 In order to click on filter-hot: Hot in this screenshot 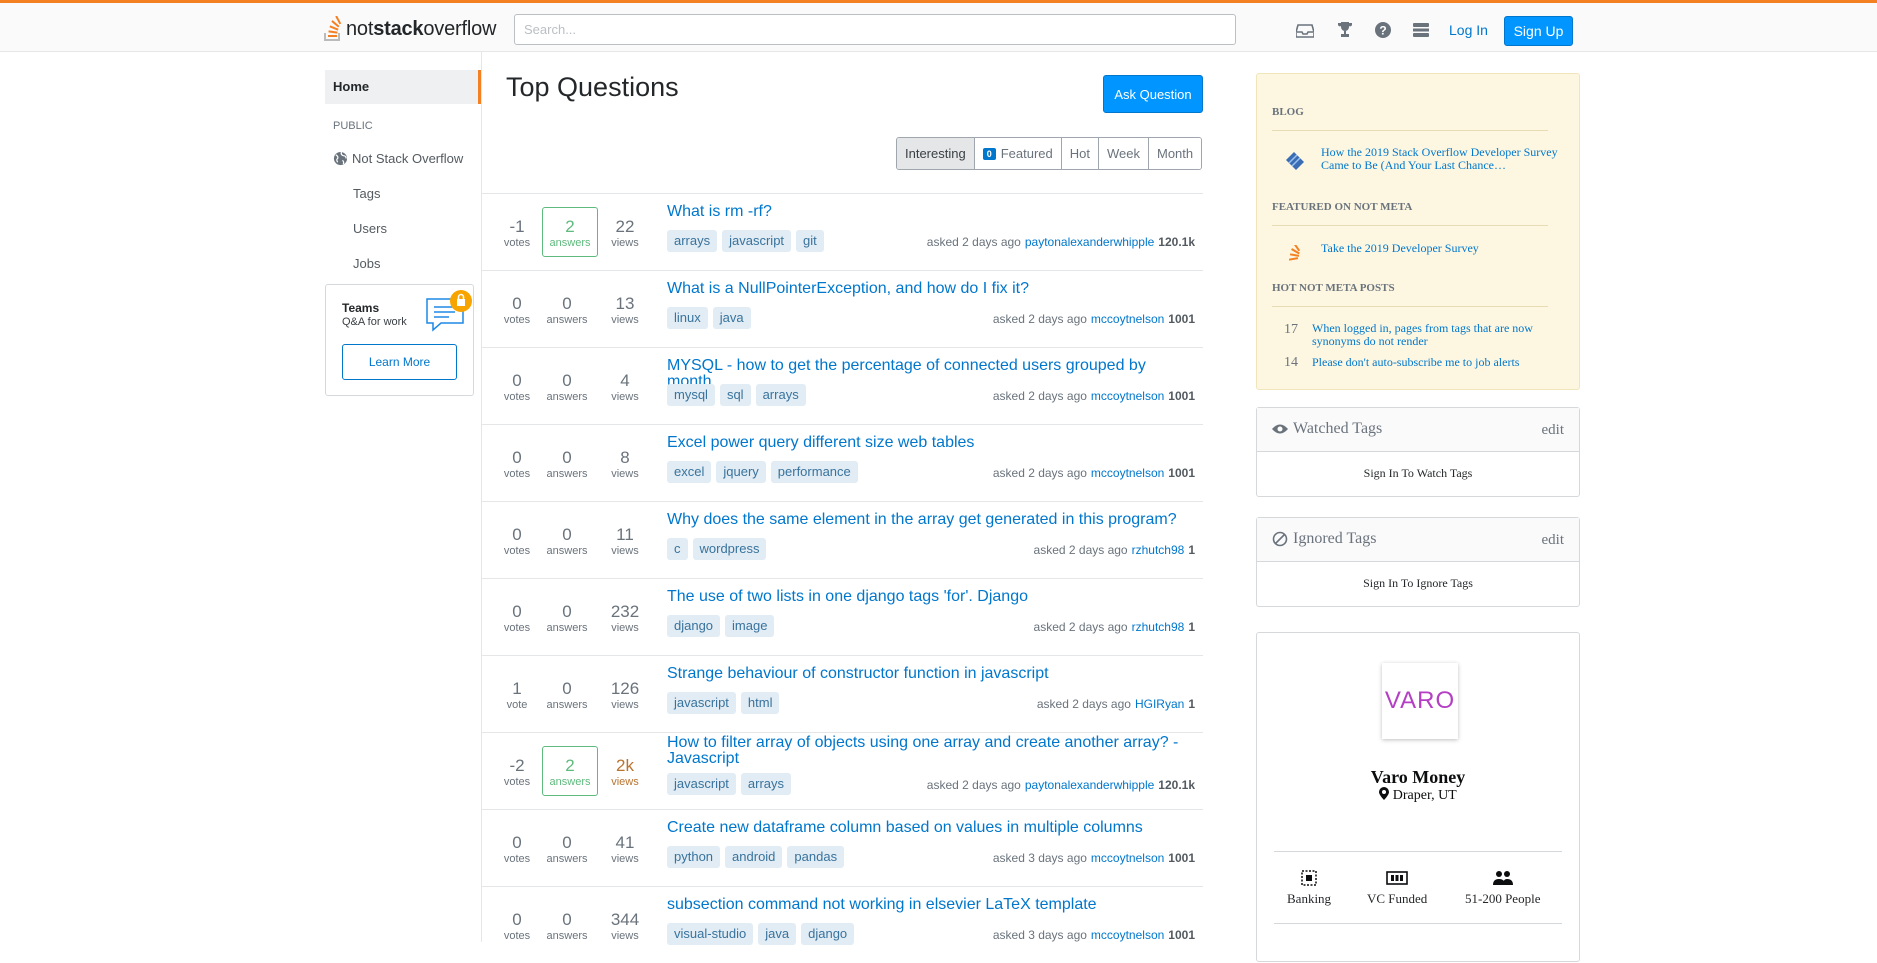, I will do `click(1079, 153)`.